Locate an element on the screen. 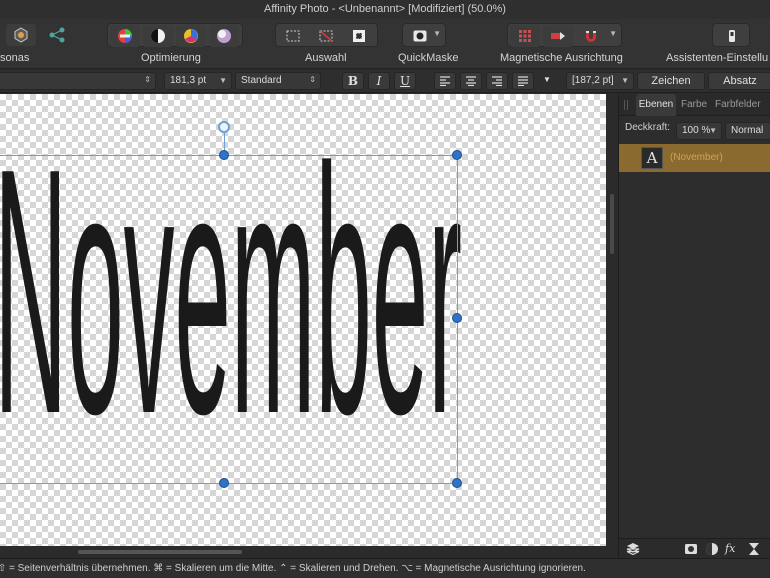 The image size is (770, 578). assistant-button is located at coordinates (732, 36).